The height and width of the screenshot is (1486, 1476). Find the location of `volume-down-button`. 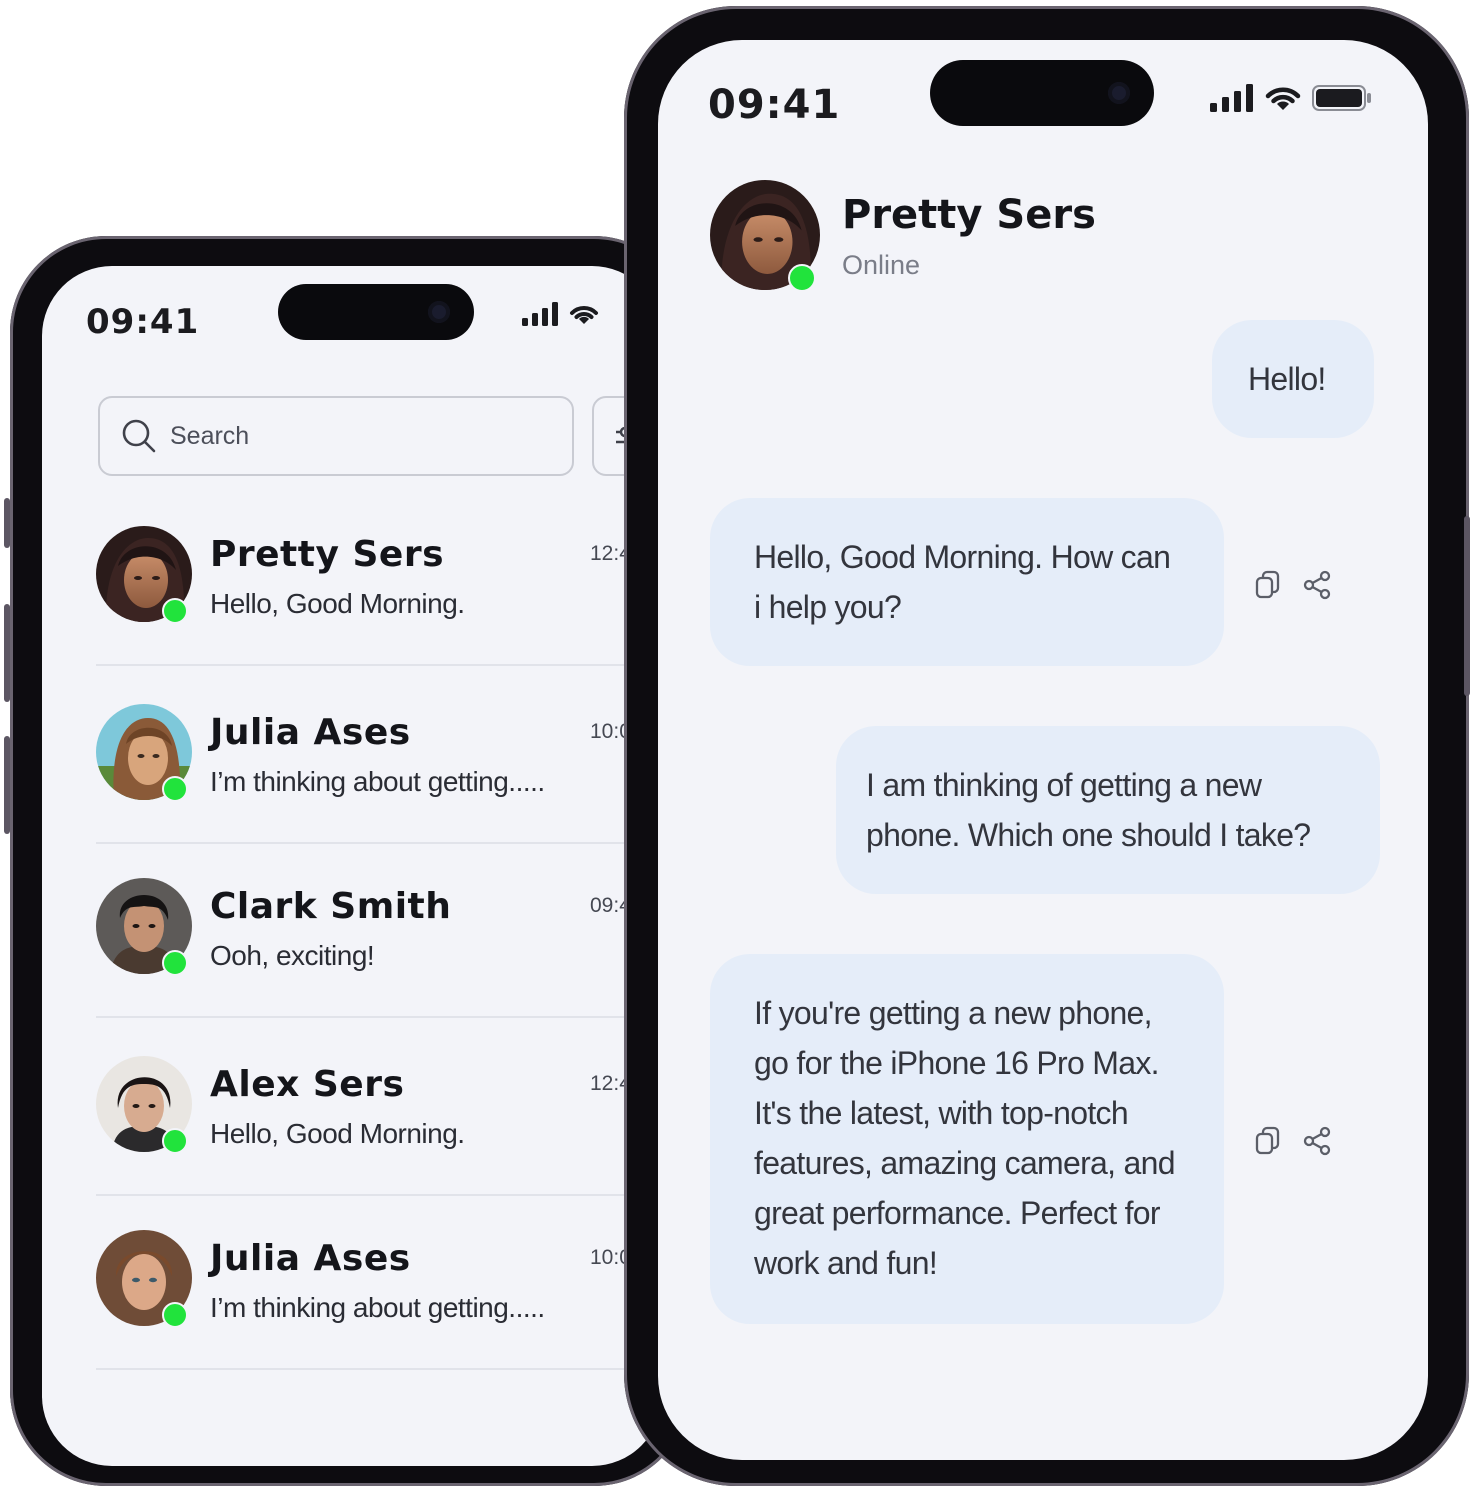

volume-down-button is located at coordinates (7, 785).